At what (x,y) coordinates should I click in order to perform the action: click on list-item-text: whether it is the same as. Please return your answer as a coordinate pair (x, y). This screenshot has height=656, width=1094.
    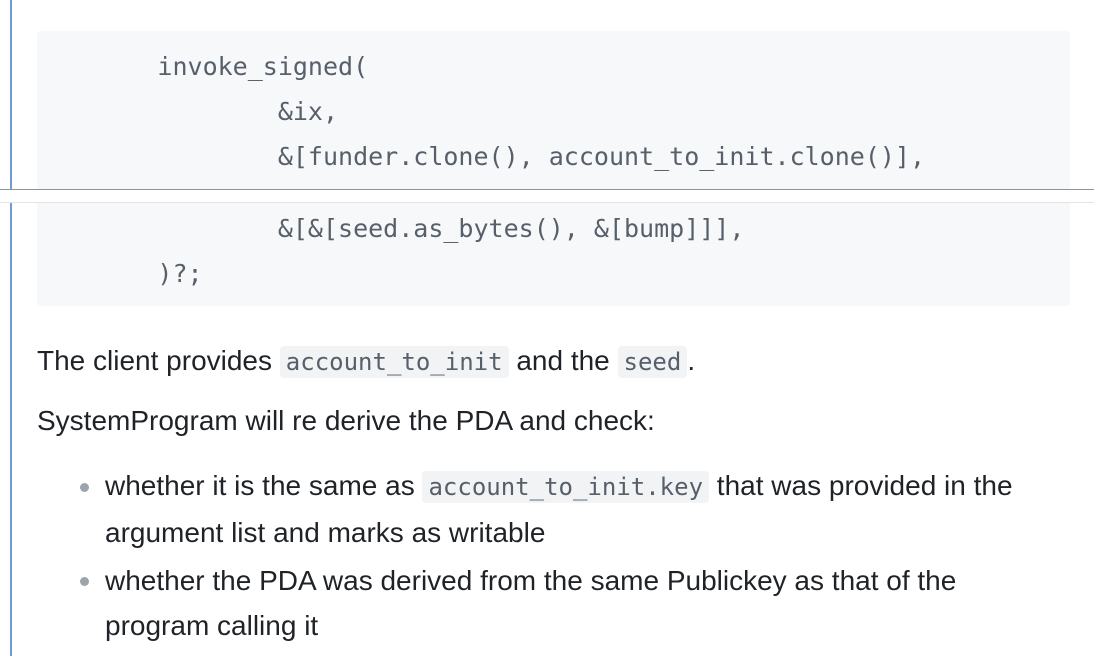
    Looking at the image, I should click on (264, 485).